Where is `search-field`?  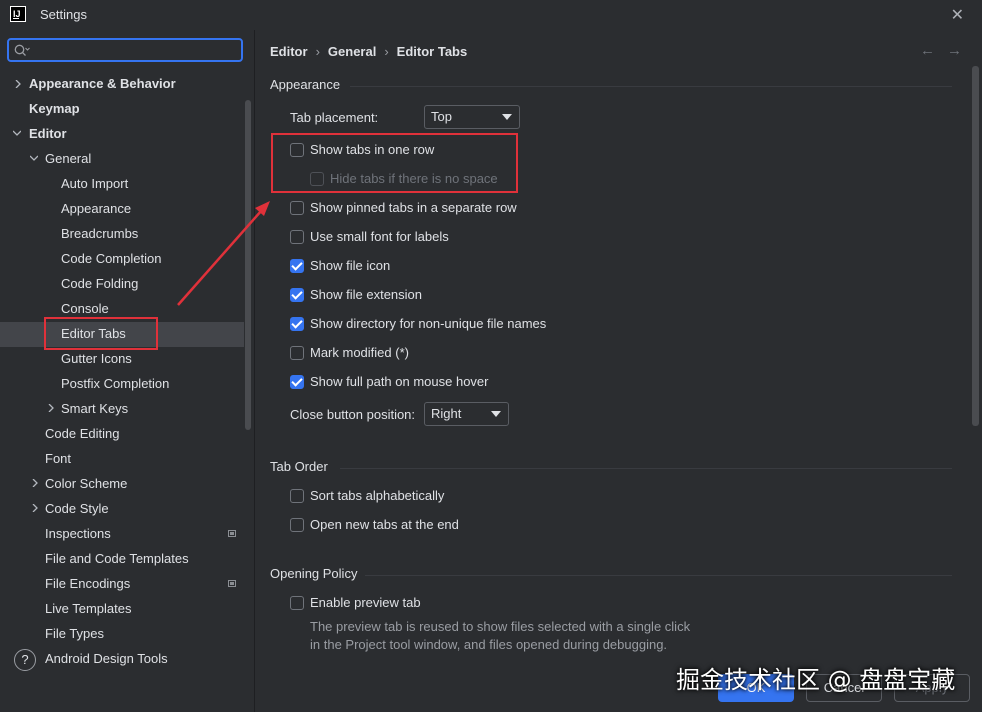
search-field is located at coordinates (125, 50).